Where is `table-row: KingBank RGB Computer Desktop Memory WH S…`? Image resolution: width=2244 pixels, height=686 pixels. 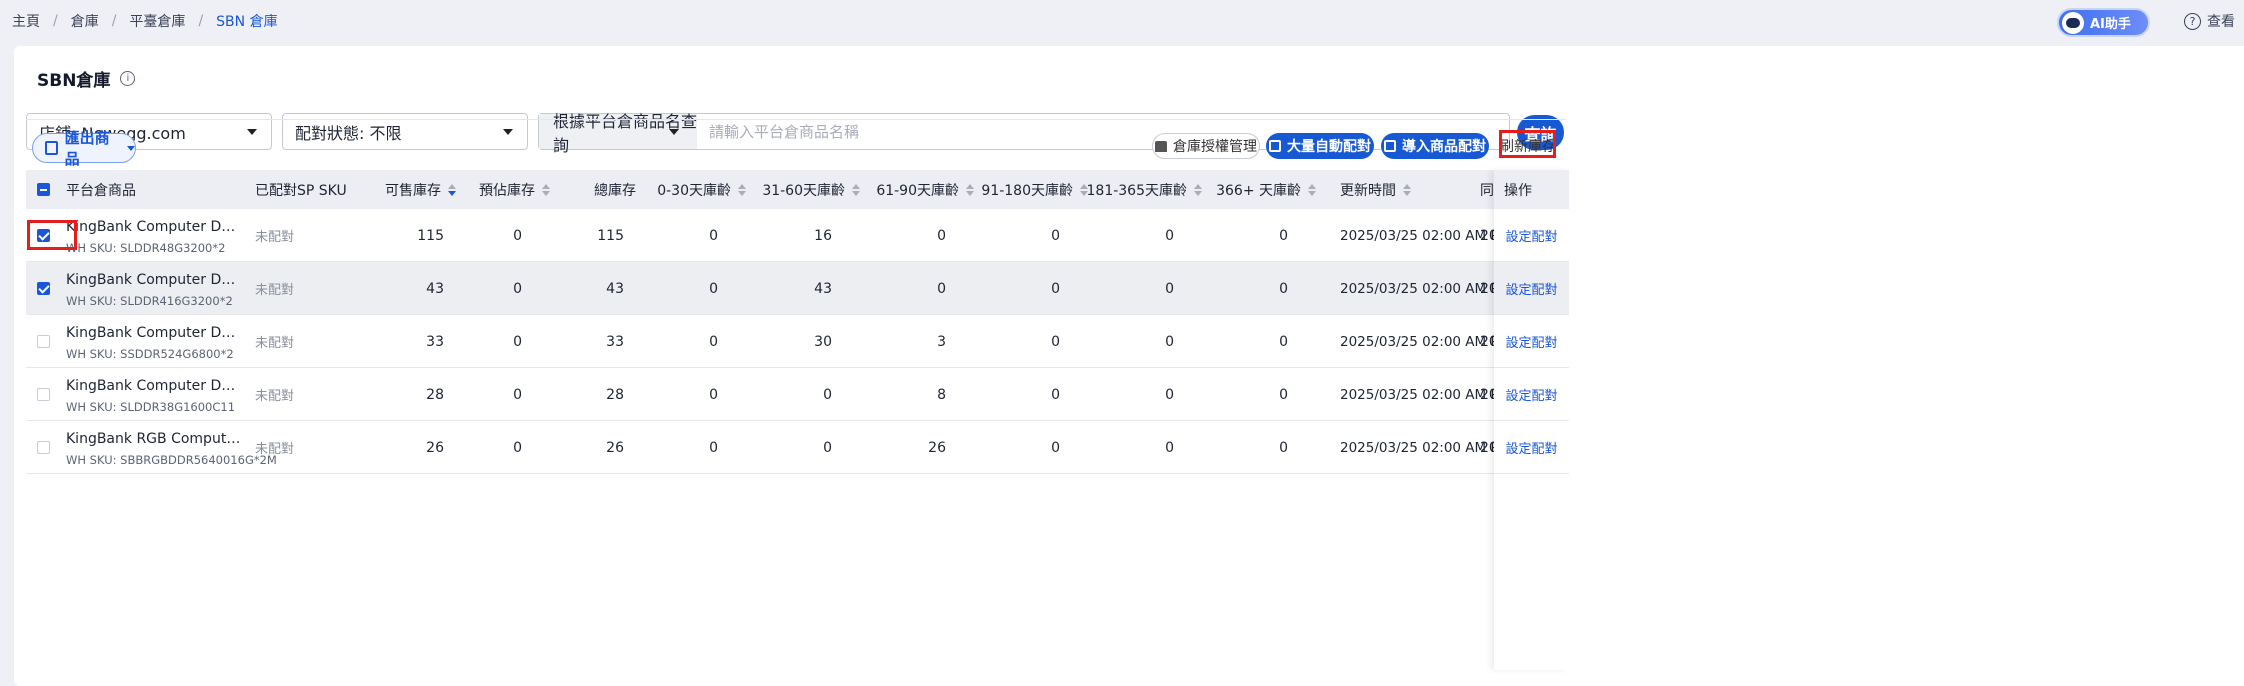
table-row: KingBank RGB Computer Desktop Memory WH S… is located at coordinates (796, 447).